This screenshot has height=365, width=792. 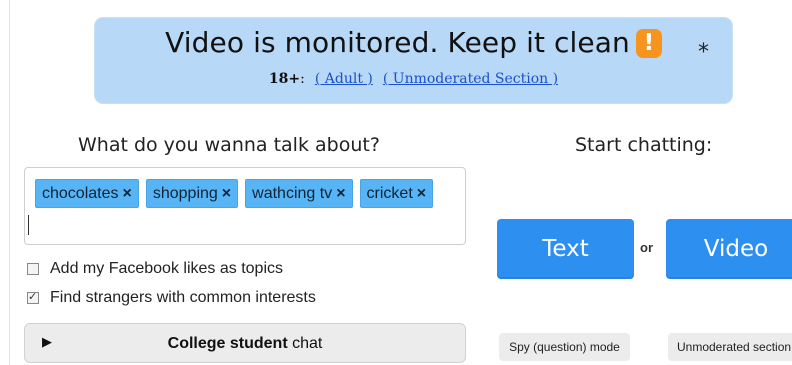 I want to click on or-label: or, so click(x=646, y=247).